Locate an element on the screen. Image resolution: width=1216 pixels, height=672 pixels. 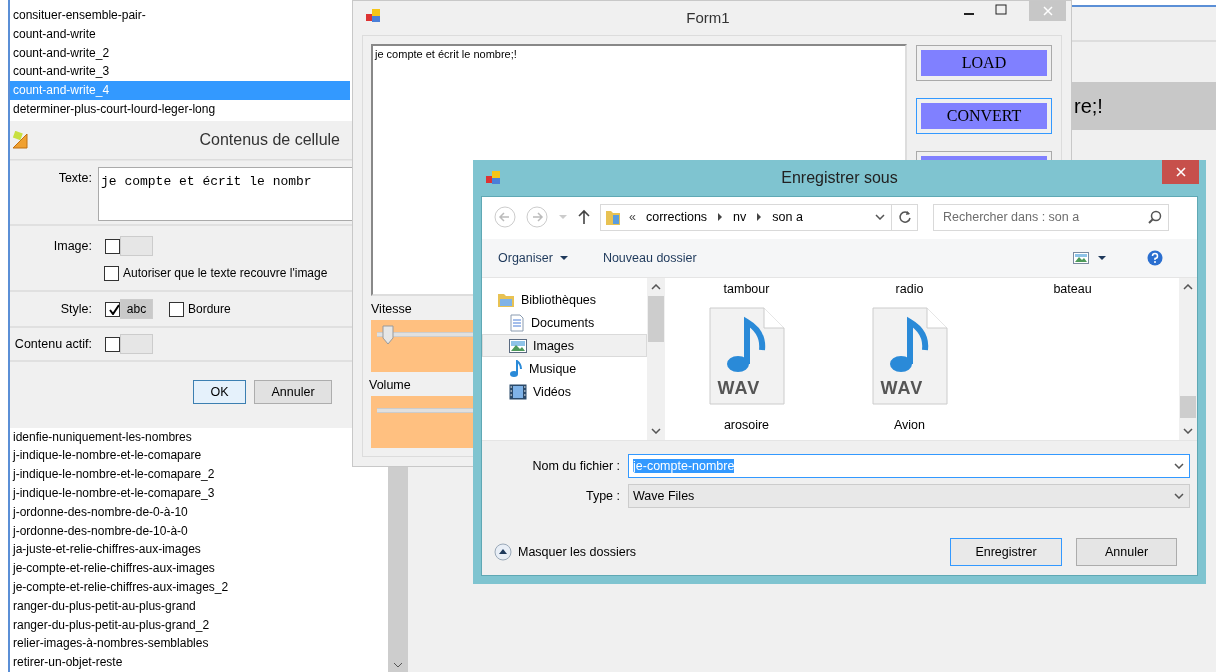
list-item: ja-juste-et-relie-chiffres-aux-images is located at coordinates (105, 550).